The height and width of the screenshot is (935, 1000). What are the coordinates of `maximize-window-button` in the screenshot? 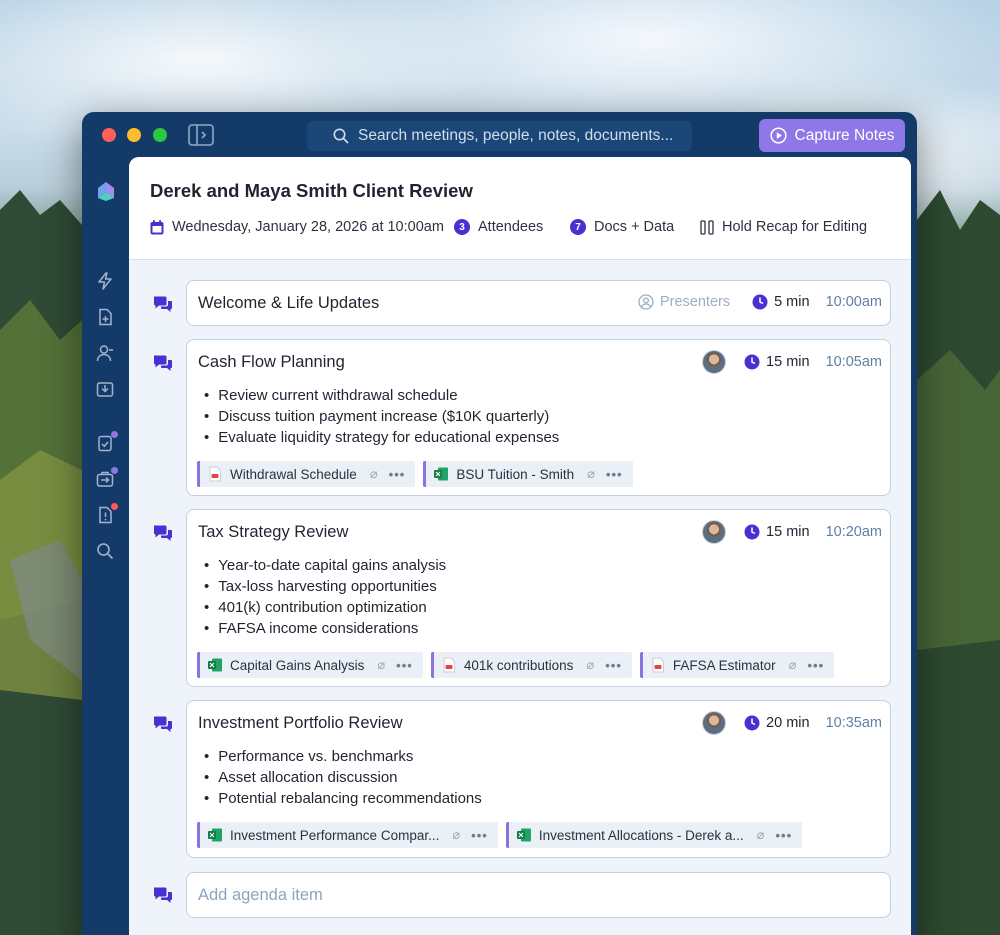 It's located at (160, 135).